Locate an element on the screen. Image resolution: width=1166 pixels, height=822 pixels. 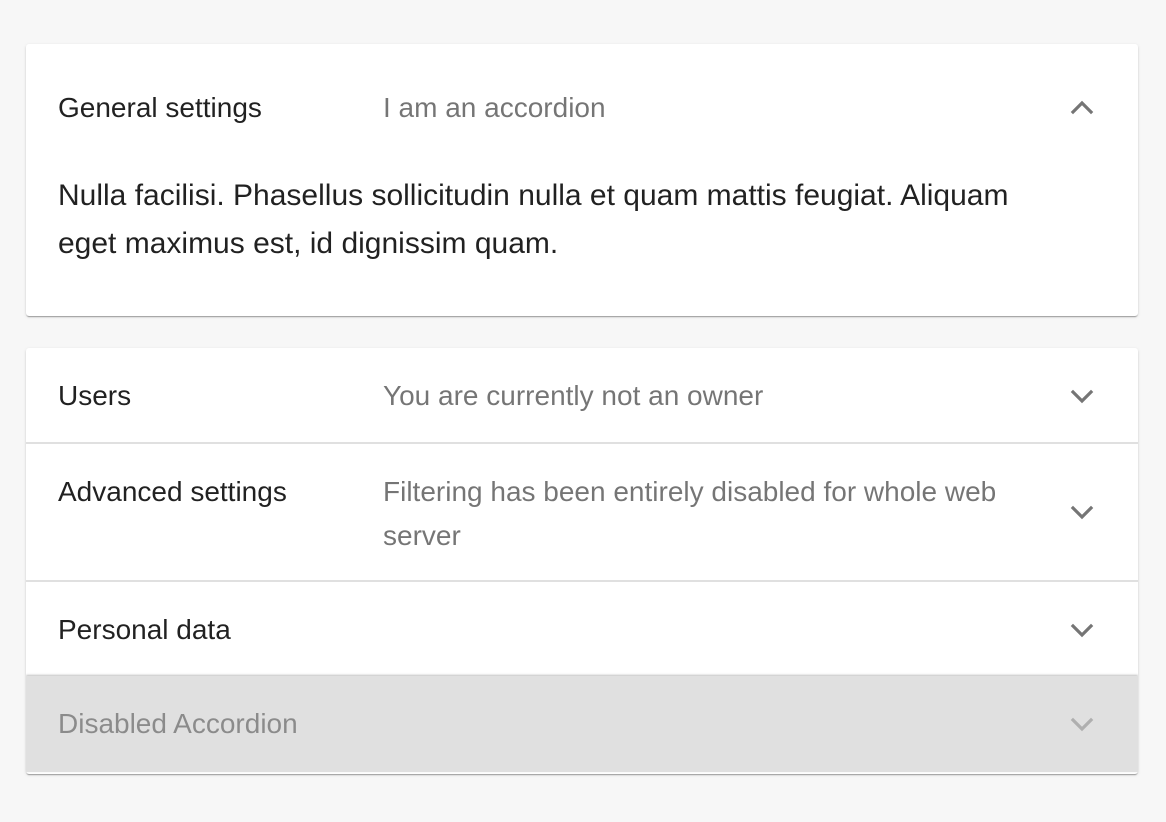
panel-subtitle: You are currently not an owner is located at coordinates (573, 395).